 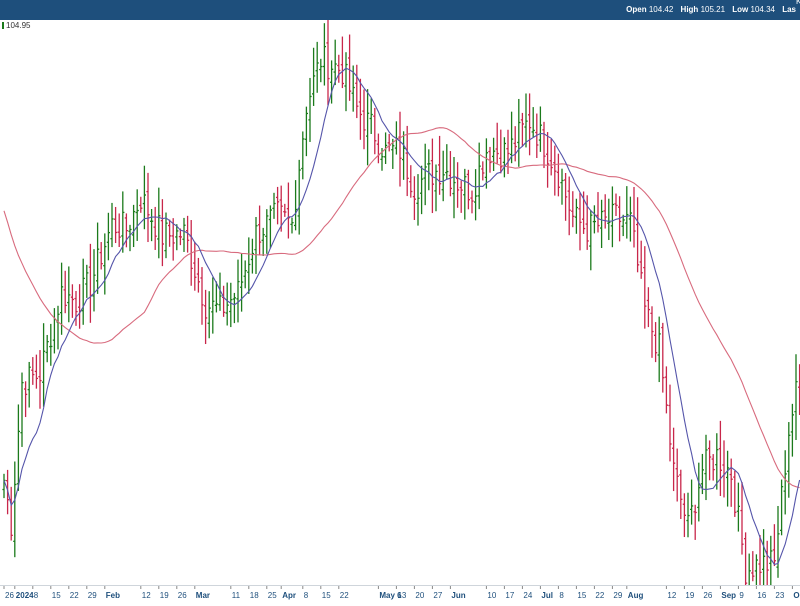 What do you see at coordinates (113, 595) in the screenshot?
I see `x-tick-label: Feb` at bounding box center [113, 595].